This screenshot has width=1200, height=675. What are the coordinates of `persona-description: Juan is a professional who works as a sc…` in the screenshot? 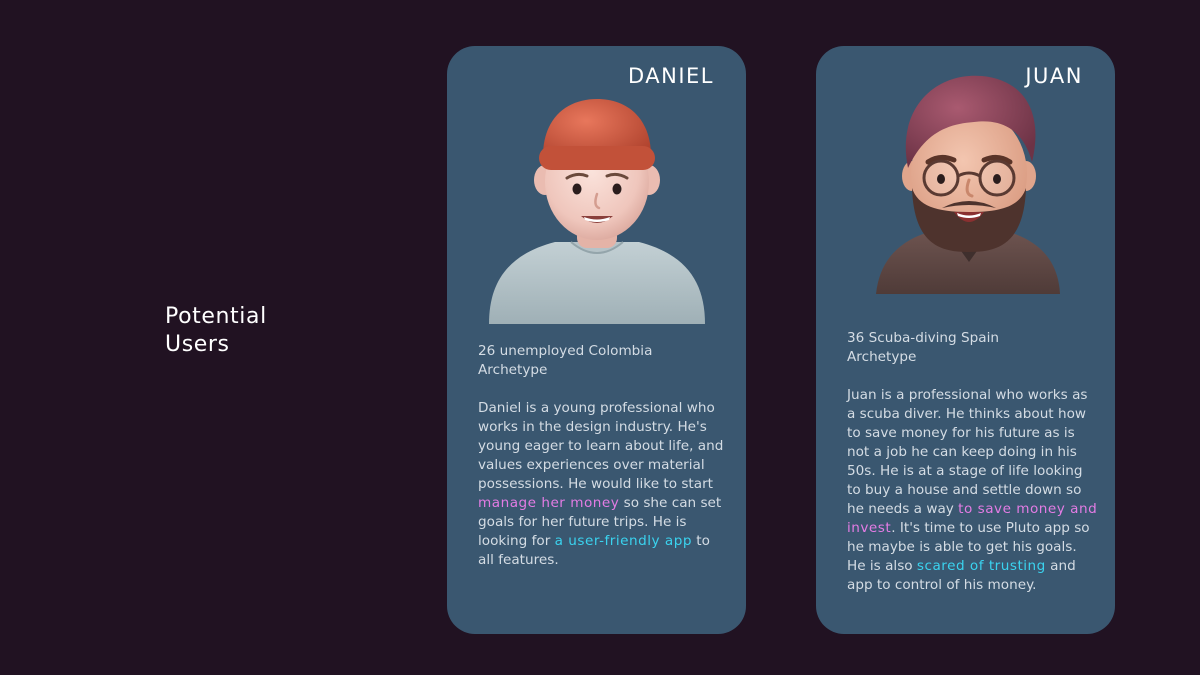 It's located at (973, 490).